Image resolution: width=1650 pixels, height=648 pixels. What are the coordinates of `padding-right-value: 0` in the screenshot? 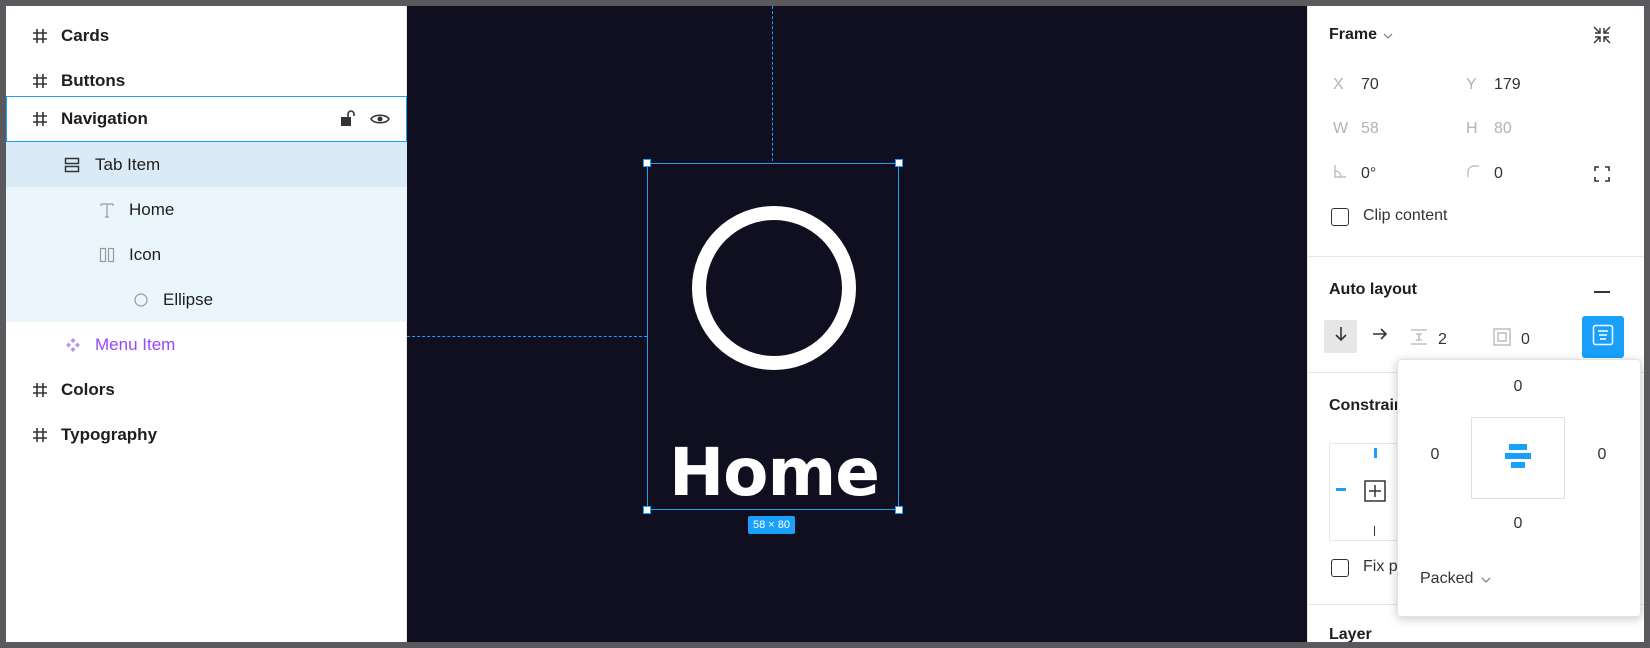 It's located at (1602, 455).